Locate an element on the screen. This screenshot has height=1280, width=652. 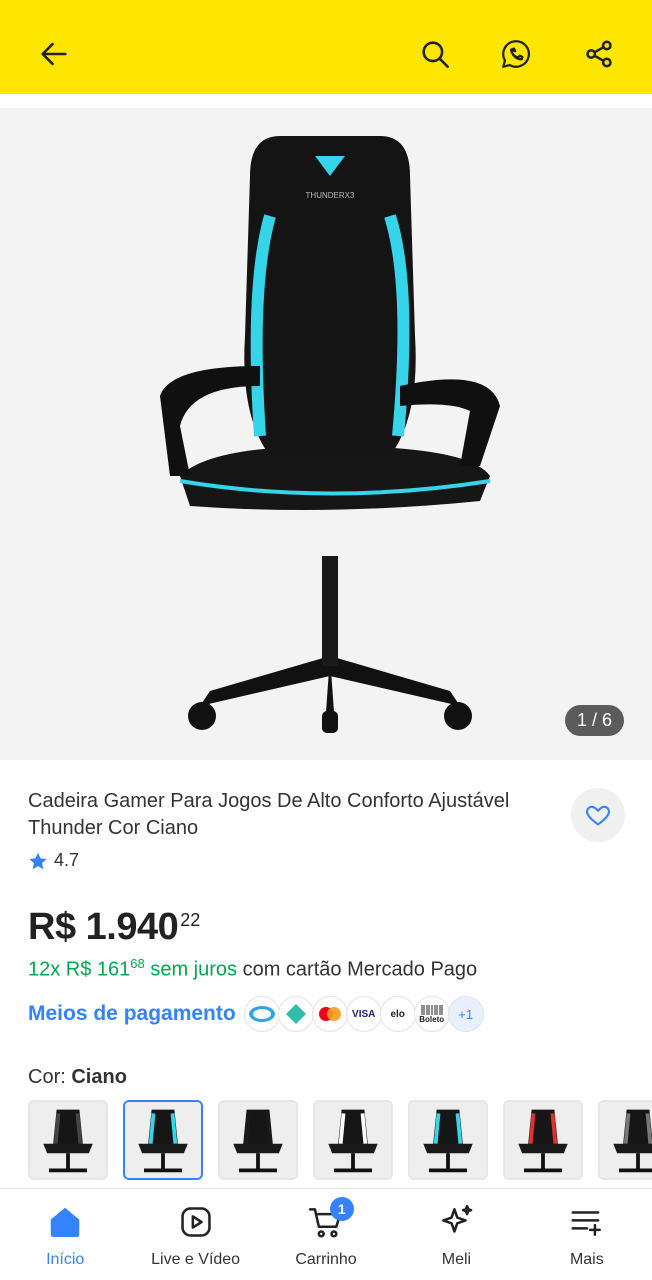
heart-icon is located at coordinates (598, 815).